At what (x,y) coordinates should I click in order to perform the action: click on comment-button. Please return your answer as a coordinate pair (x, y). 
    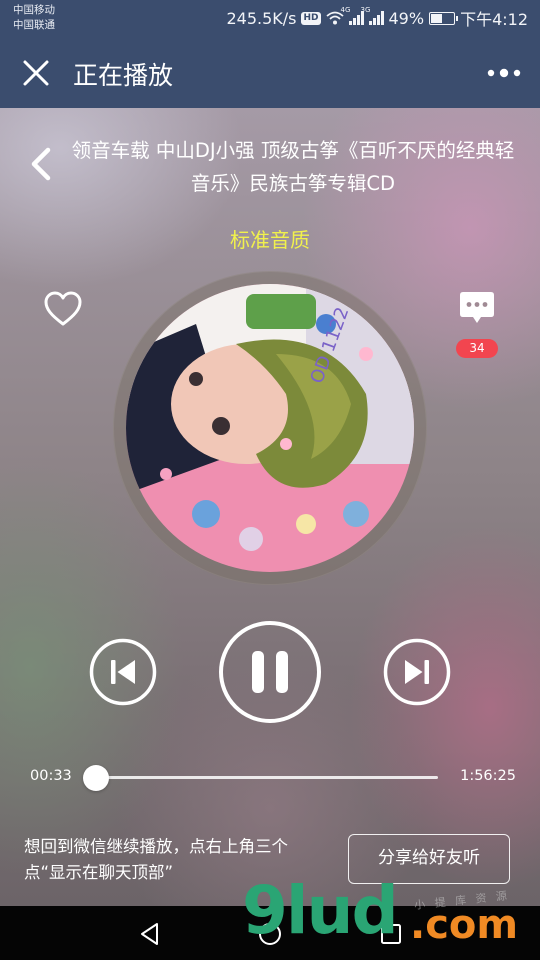
    Looking at the image, I should click on (477, 308).